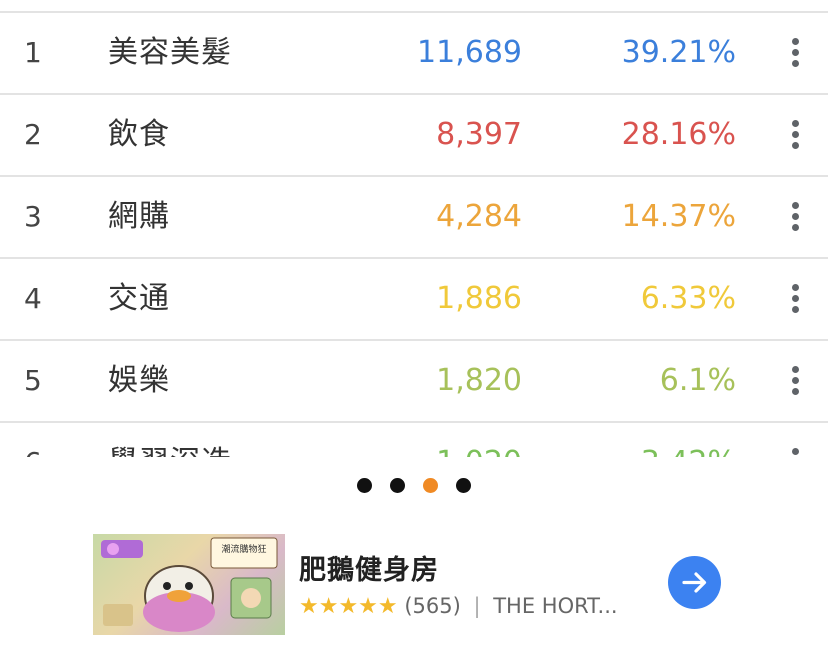 The width and height of the screenshot is (828, 653). I want to click on table-row: 4 交通 1,886 6.33%, so click(414, 300).